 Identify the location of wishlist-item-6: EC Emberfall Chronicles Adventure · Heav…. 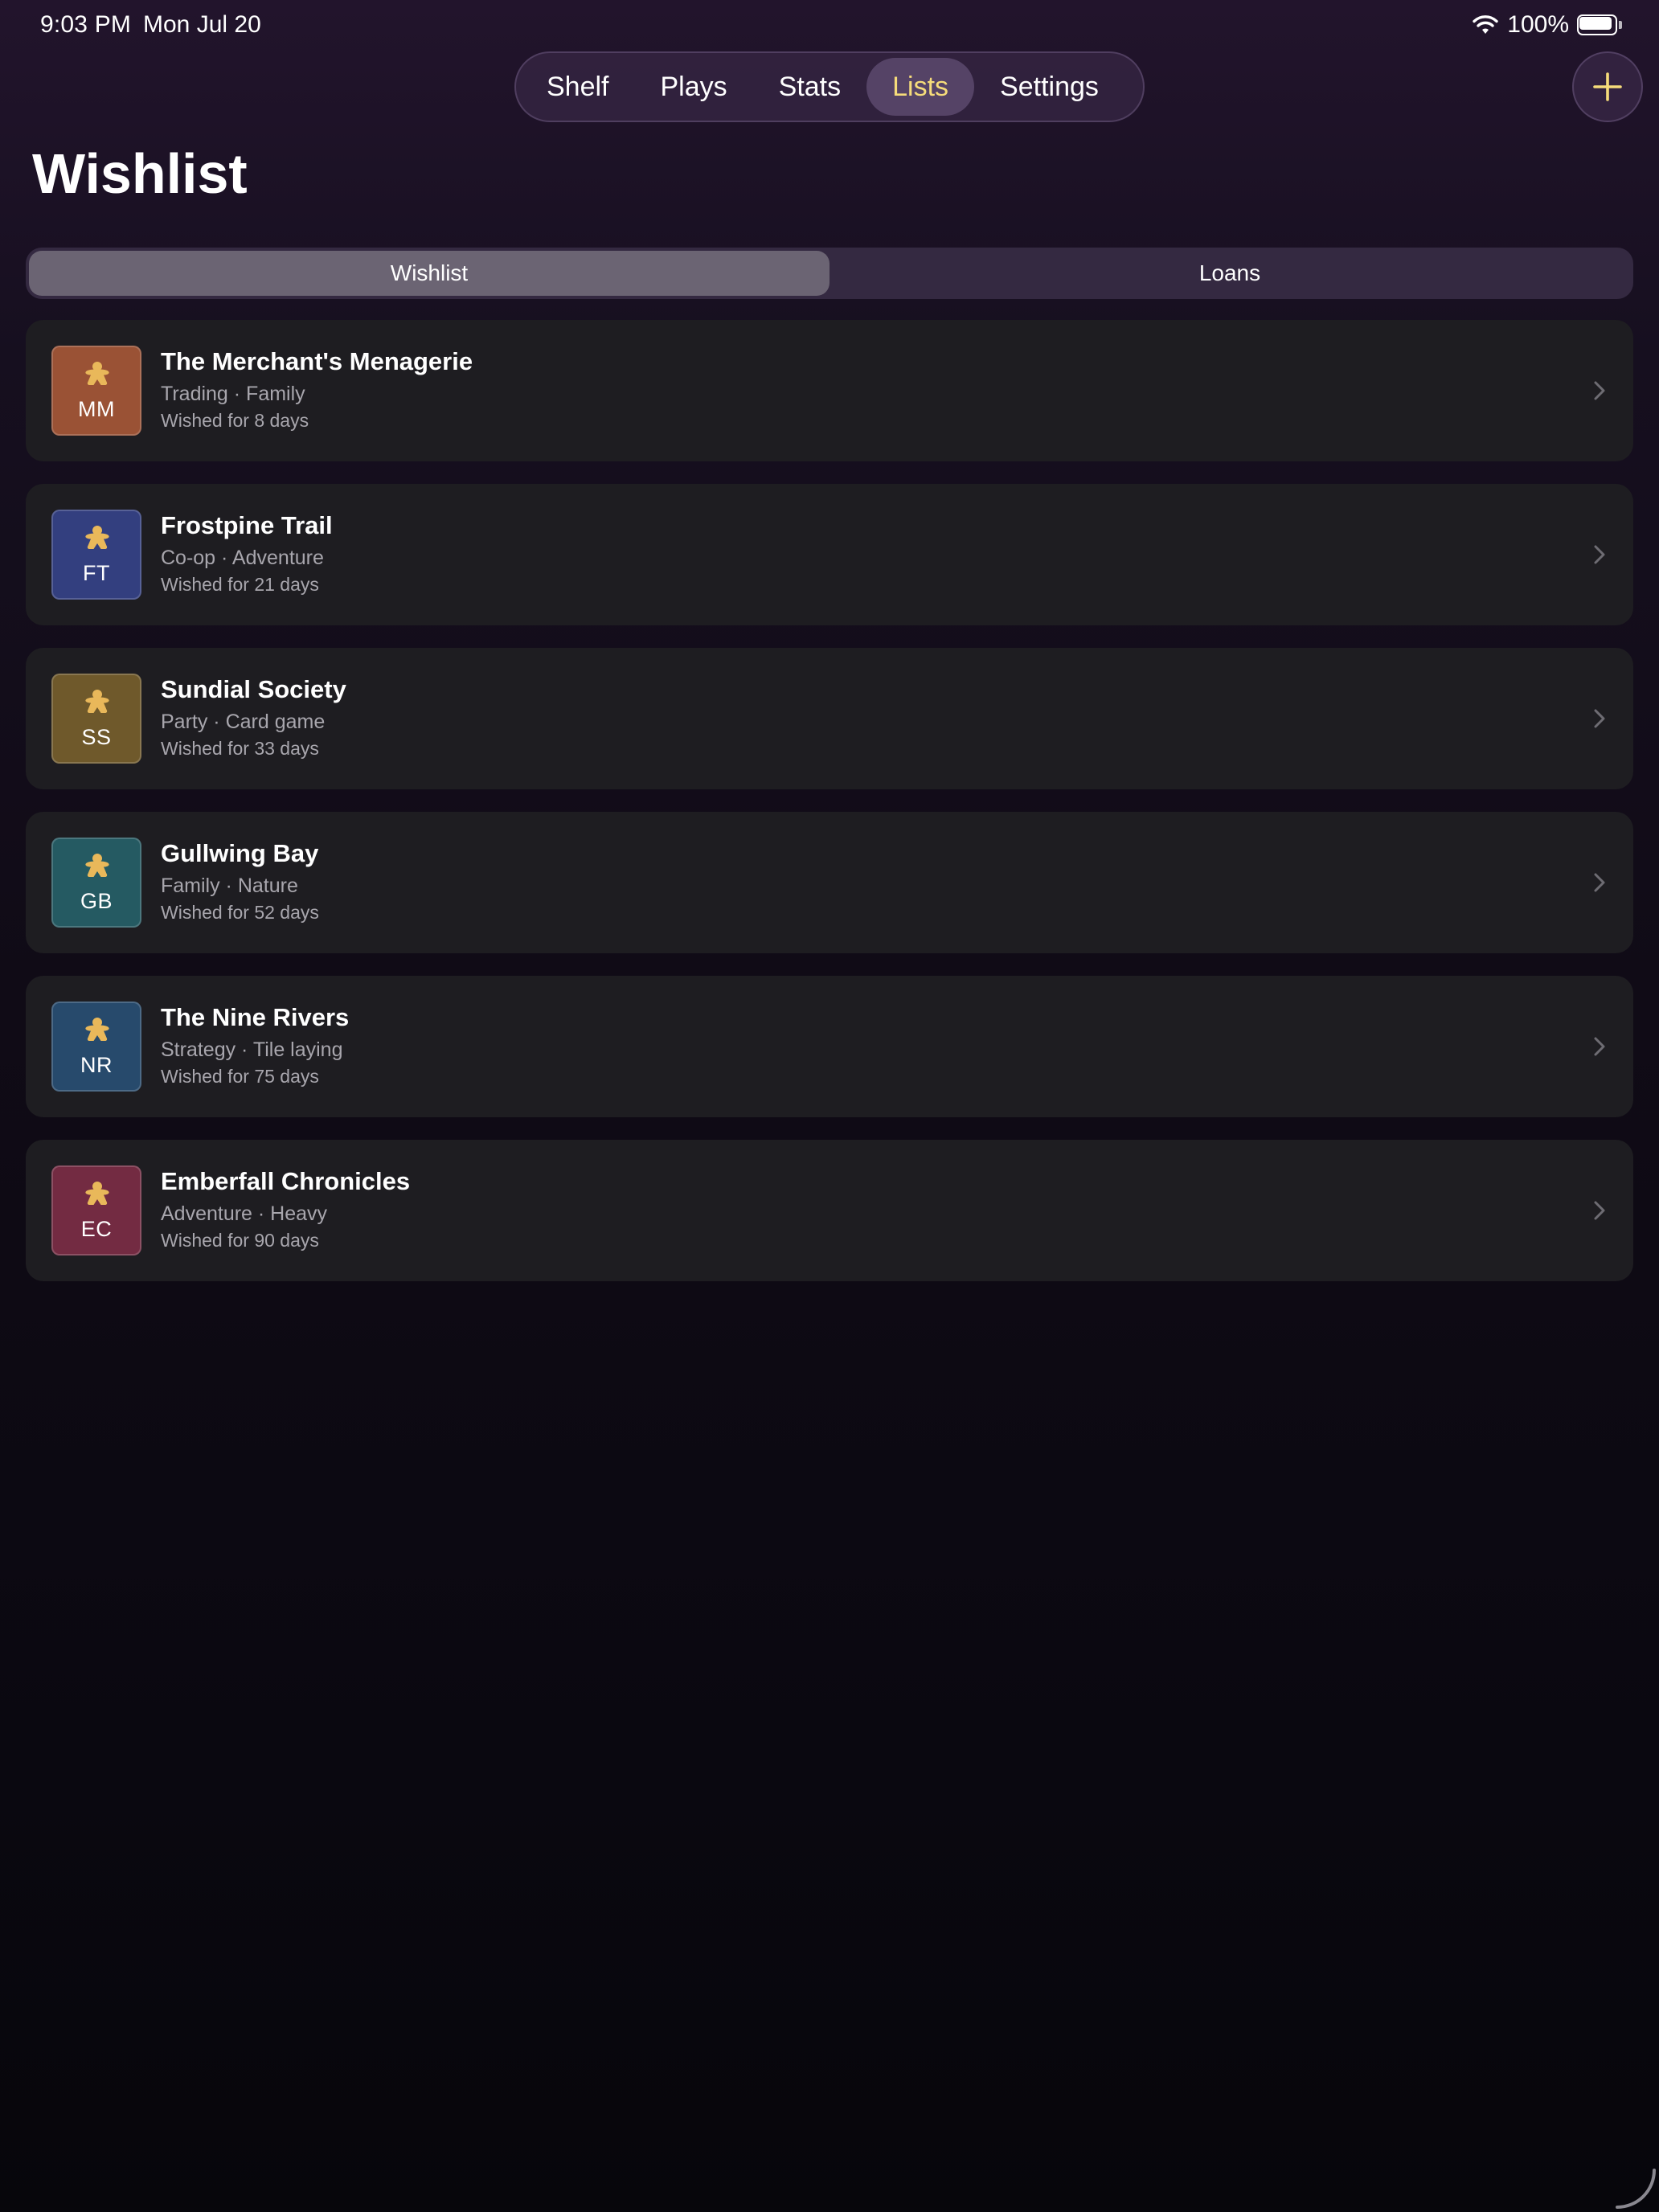
(829, 1210).